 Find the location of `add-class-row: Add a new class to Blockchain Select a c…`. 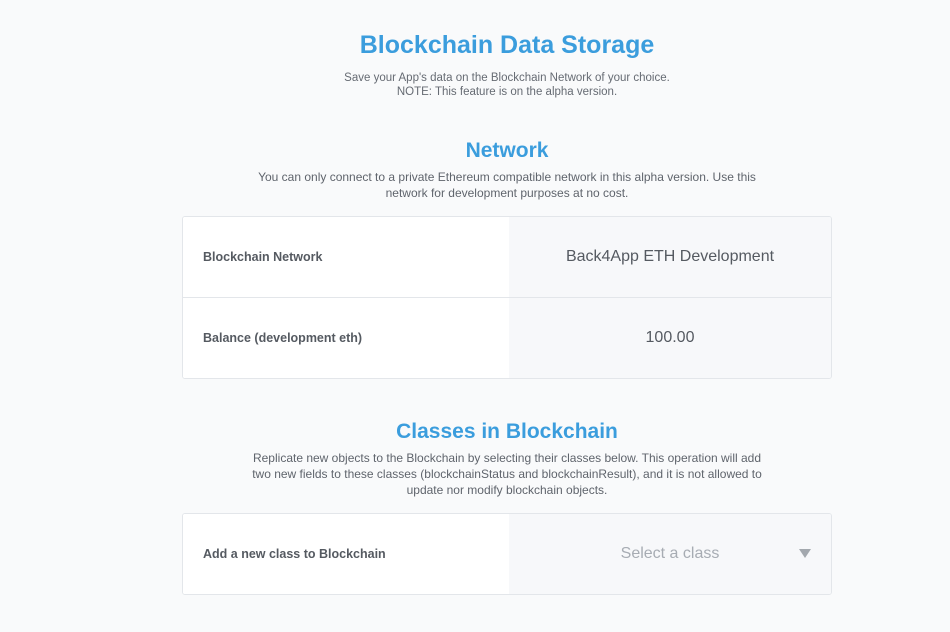

add-class-row: Add a new class to Blockchain Select a c… is located at coordinates (507, 554).